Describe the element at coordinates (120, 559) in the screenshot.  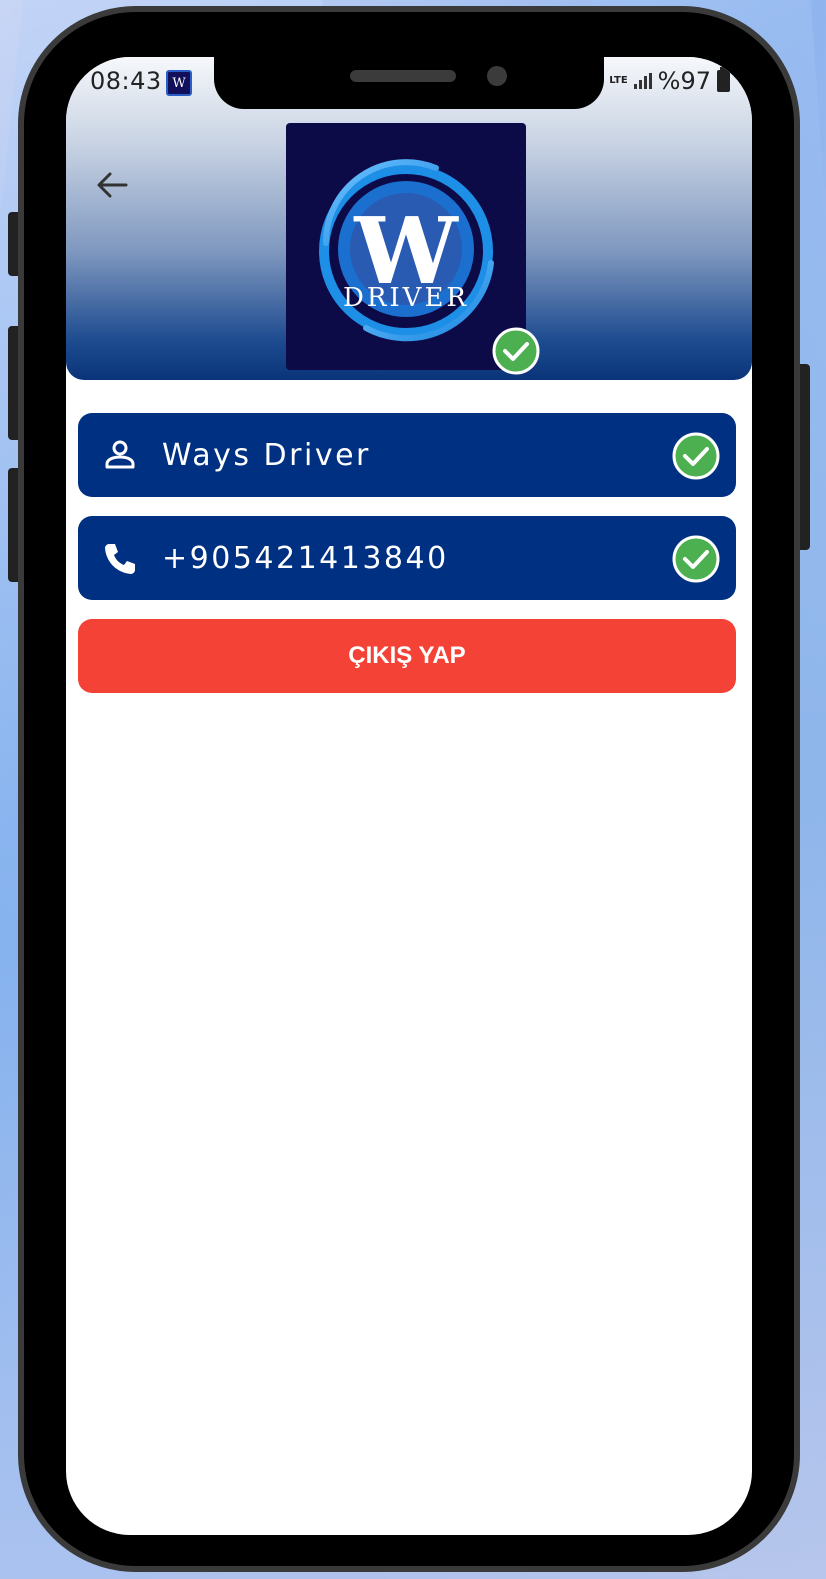
I see `phone-icon` at that location.